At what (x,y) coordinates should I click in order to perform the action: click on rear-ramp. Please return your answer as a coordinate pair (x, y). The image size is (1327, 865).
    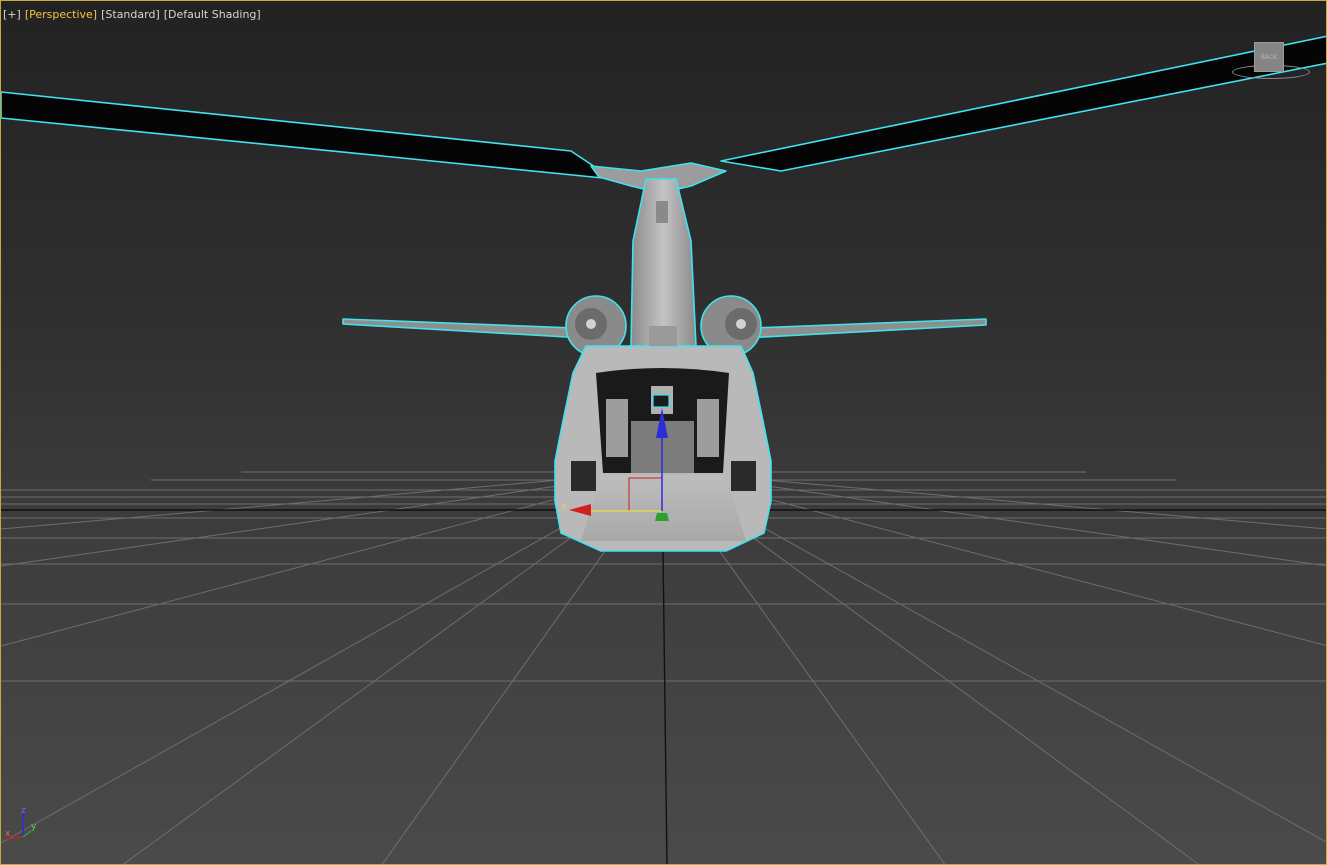
    Looking at the image, I should click on (663, 508).